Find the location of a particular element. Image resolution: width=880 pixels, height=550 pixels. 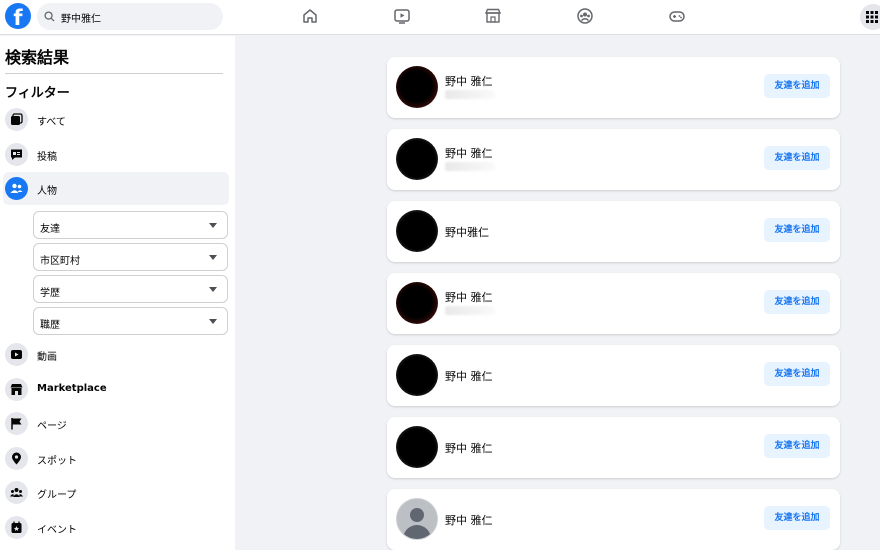

all-results-icon is located at coordinates (17, 119).